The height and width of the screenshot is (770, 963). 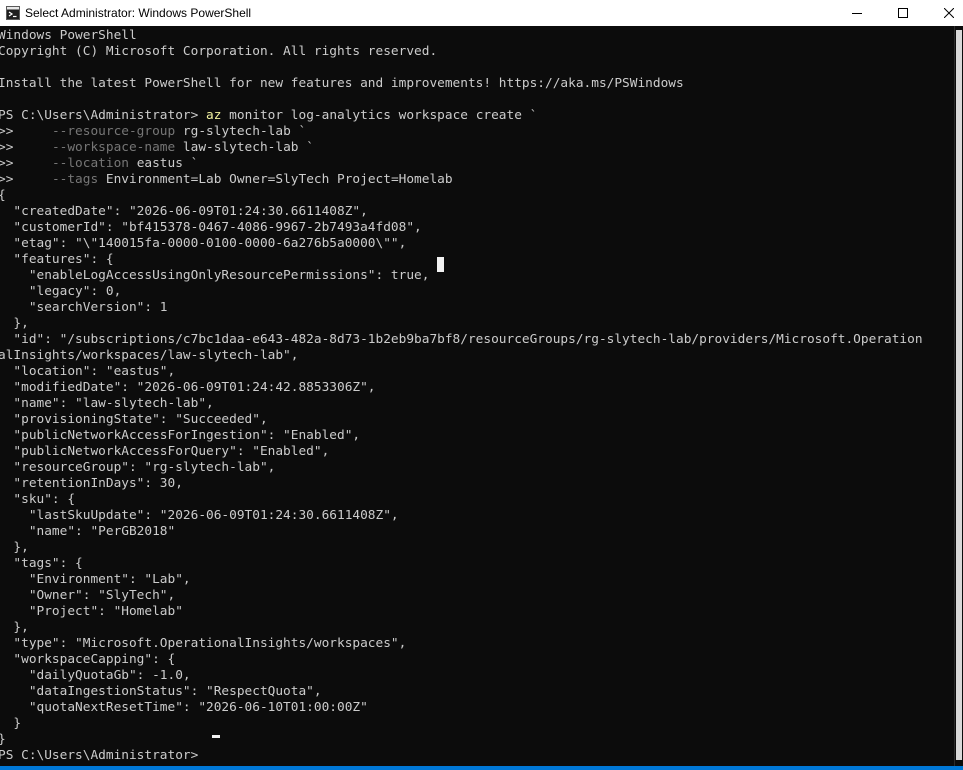 What do you see at coordinates (379, 115) in the screenshot?
I see `console-text: monitor log-analytics workspace create `` at bounding box center [379, 115].